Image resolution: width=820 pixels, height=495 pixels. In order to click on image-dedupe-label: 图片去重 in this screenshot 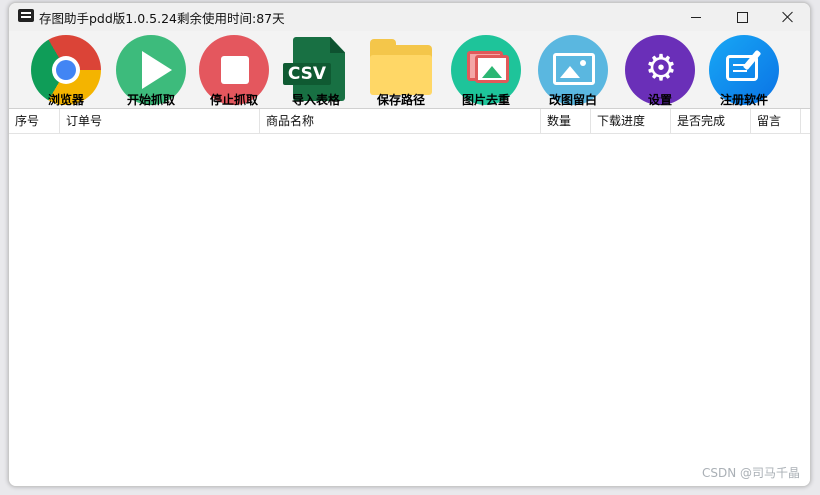, I will do `click(485, 100)`.